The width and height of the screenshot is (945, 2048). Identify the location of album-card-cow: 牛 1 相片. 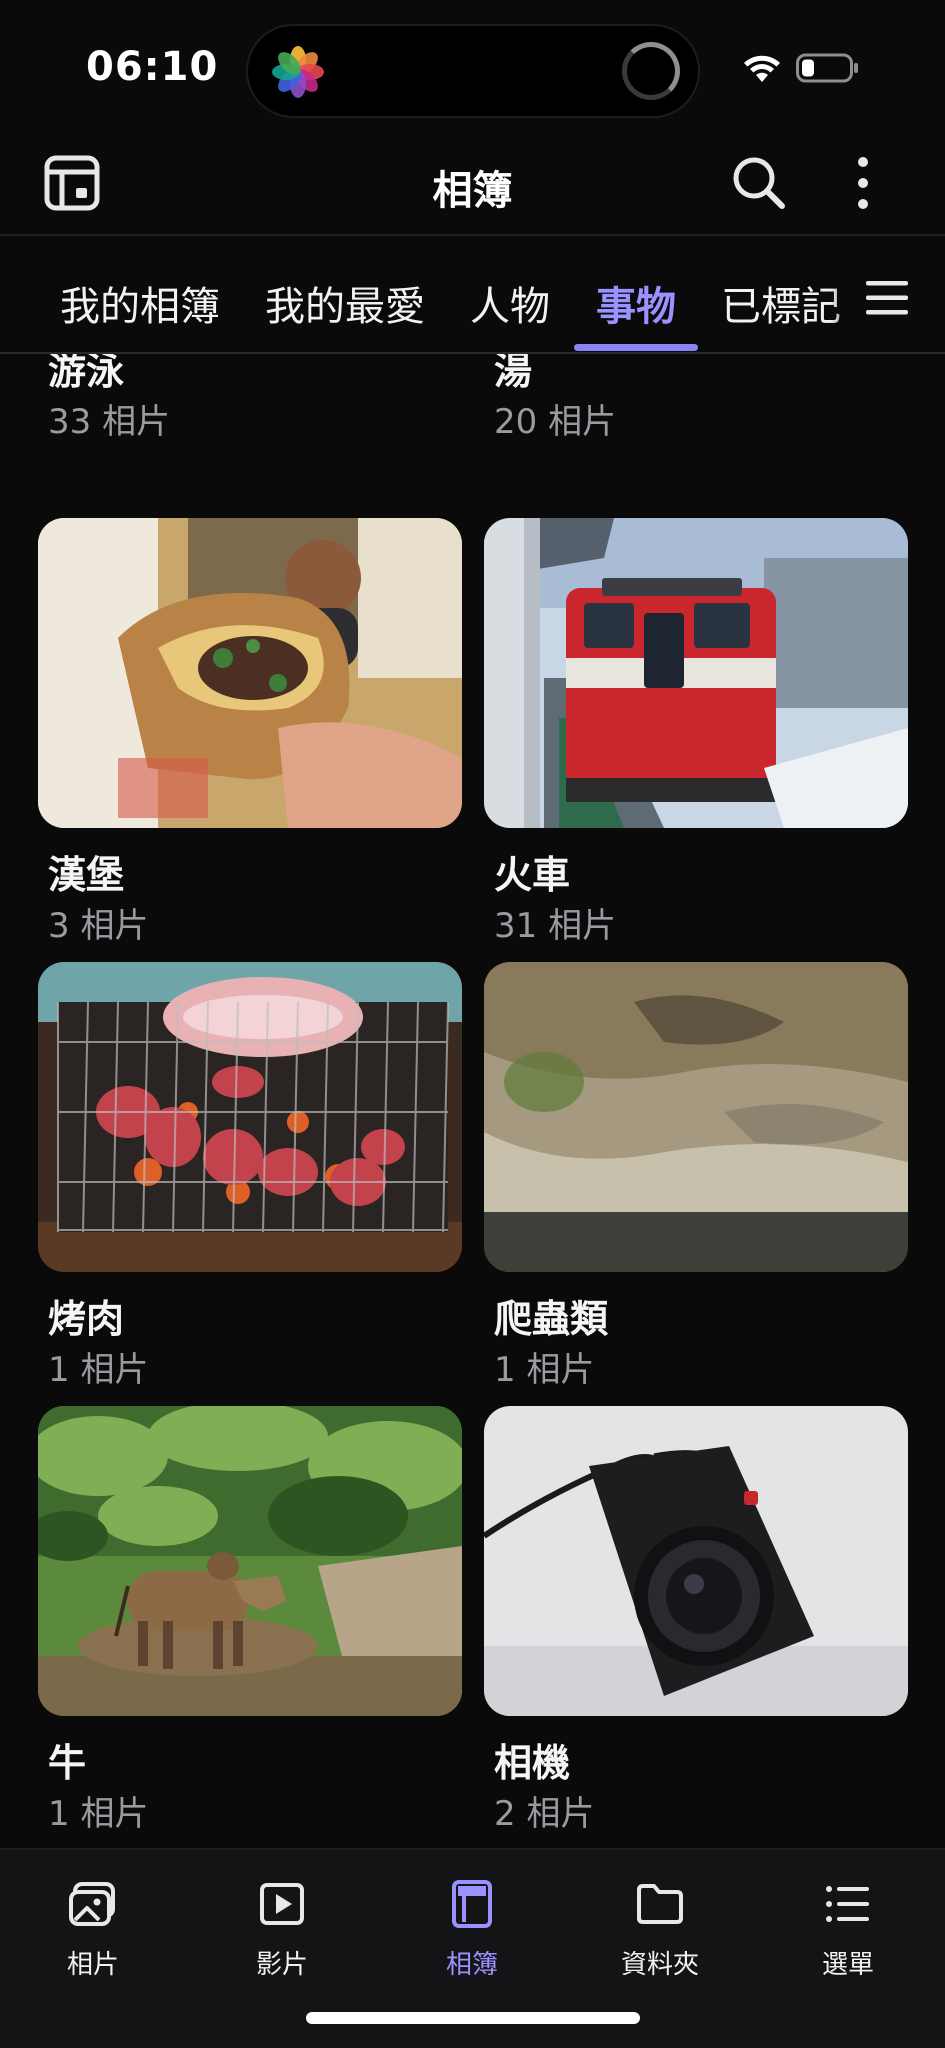
(250, 1620).